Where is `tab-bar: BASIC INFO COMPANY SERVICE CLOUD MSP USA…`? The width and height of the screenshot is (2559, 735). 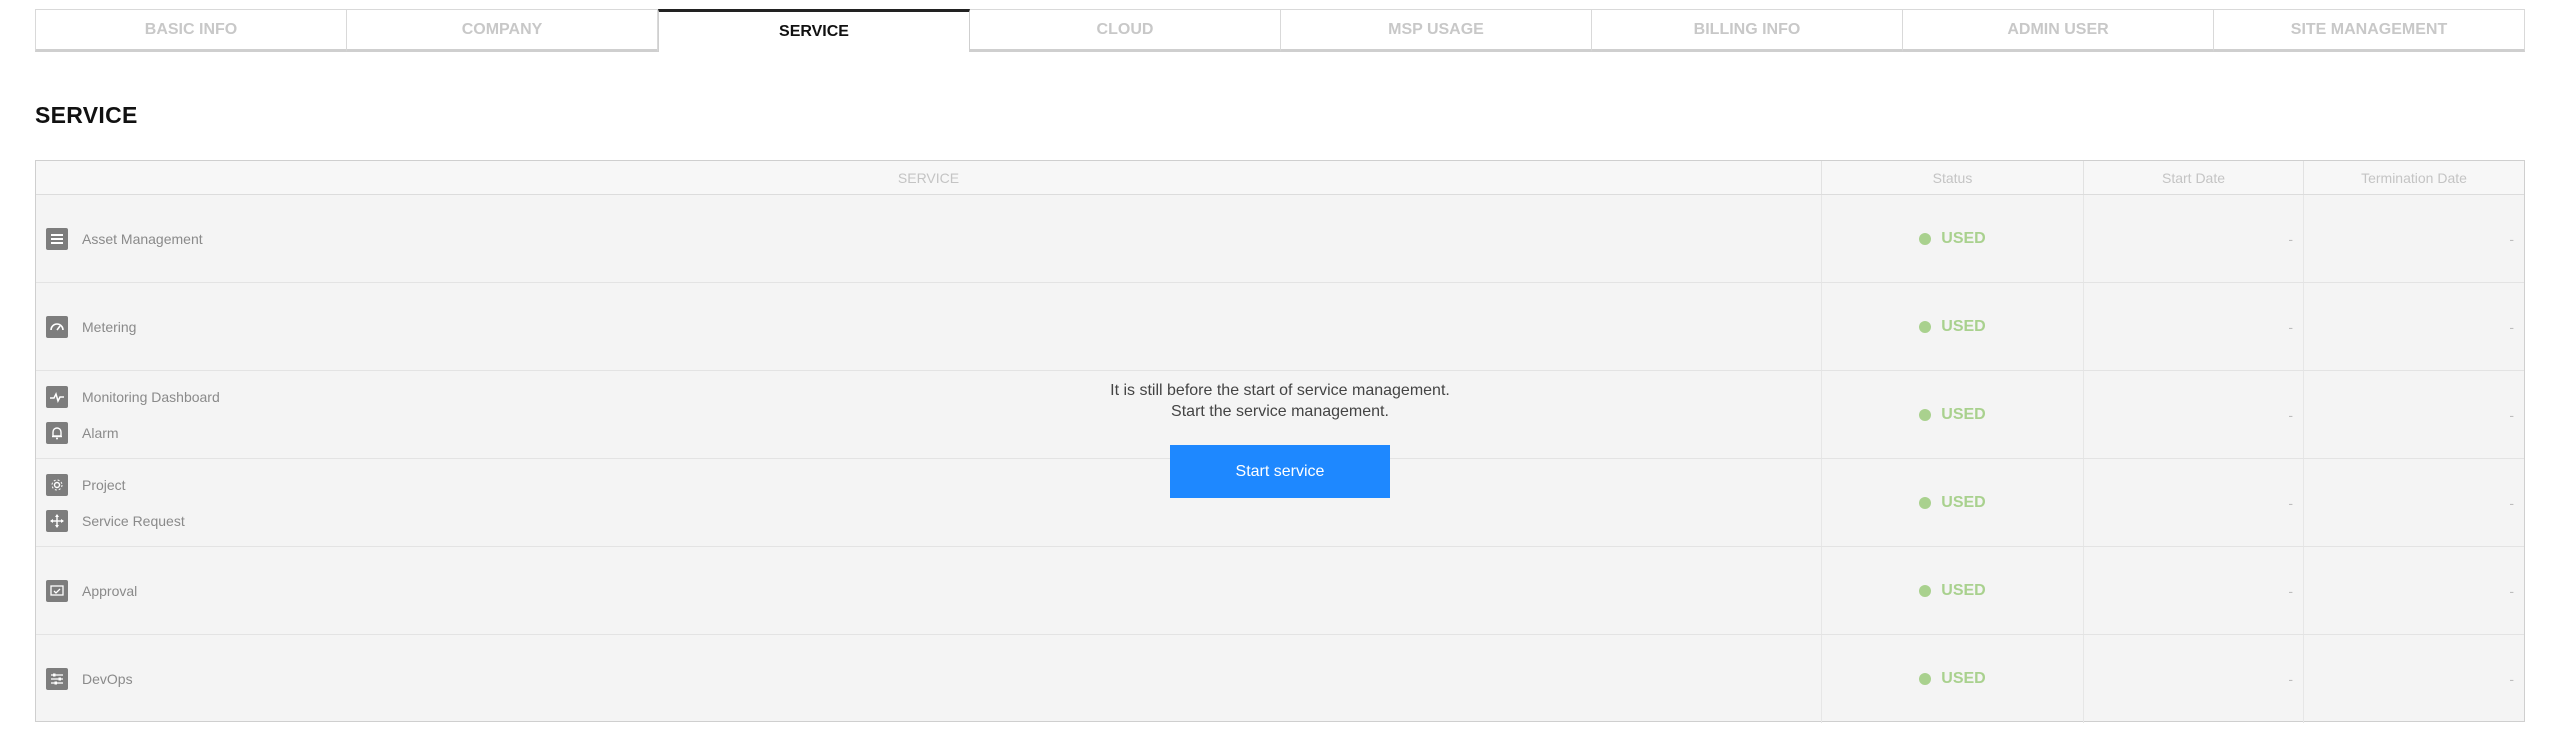 tab-bar: BASIC INFO COMPANY SERVICE CLOUD MSP USA… is located at coordinates (1280, 30).